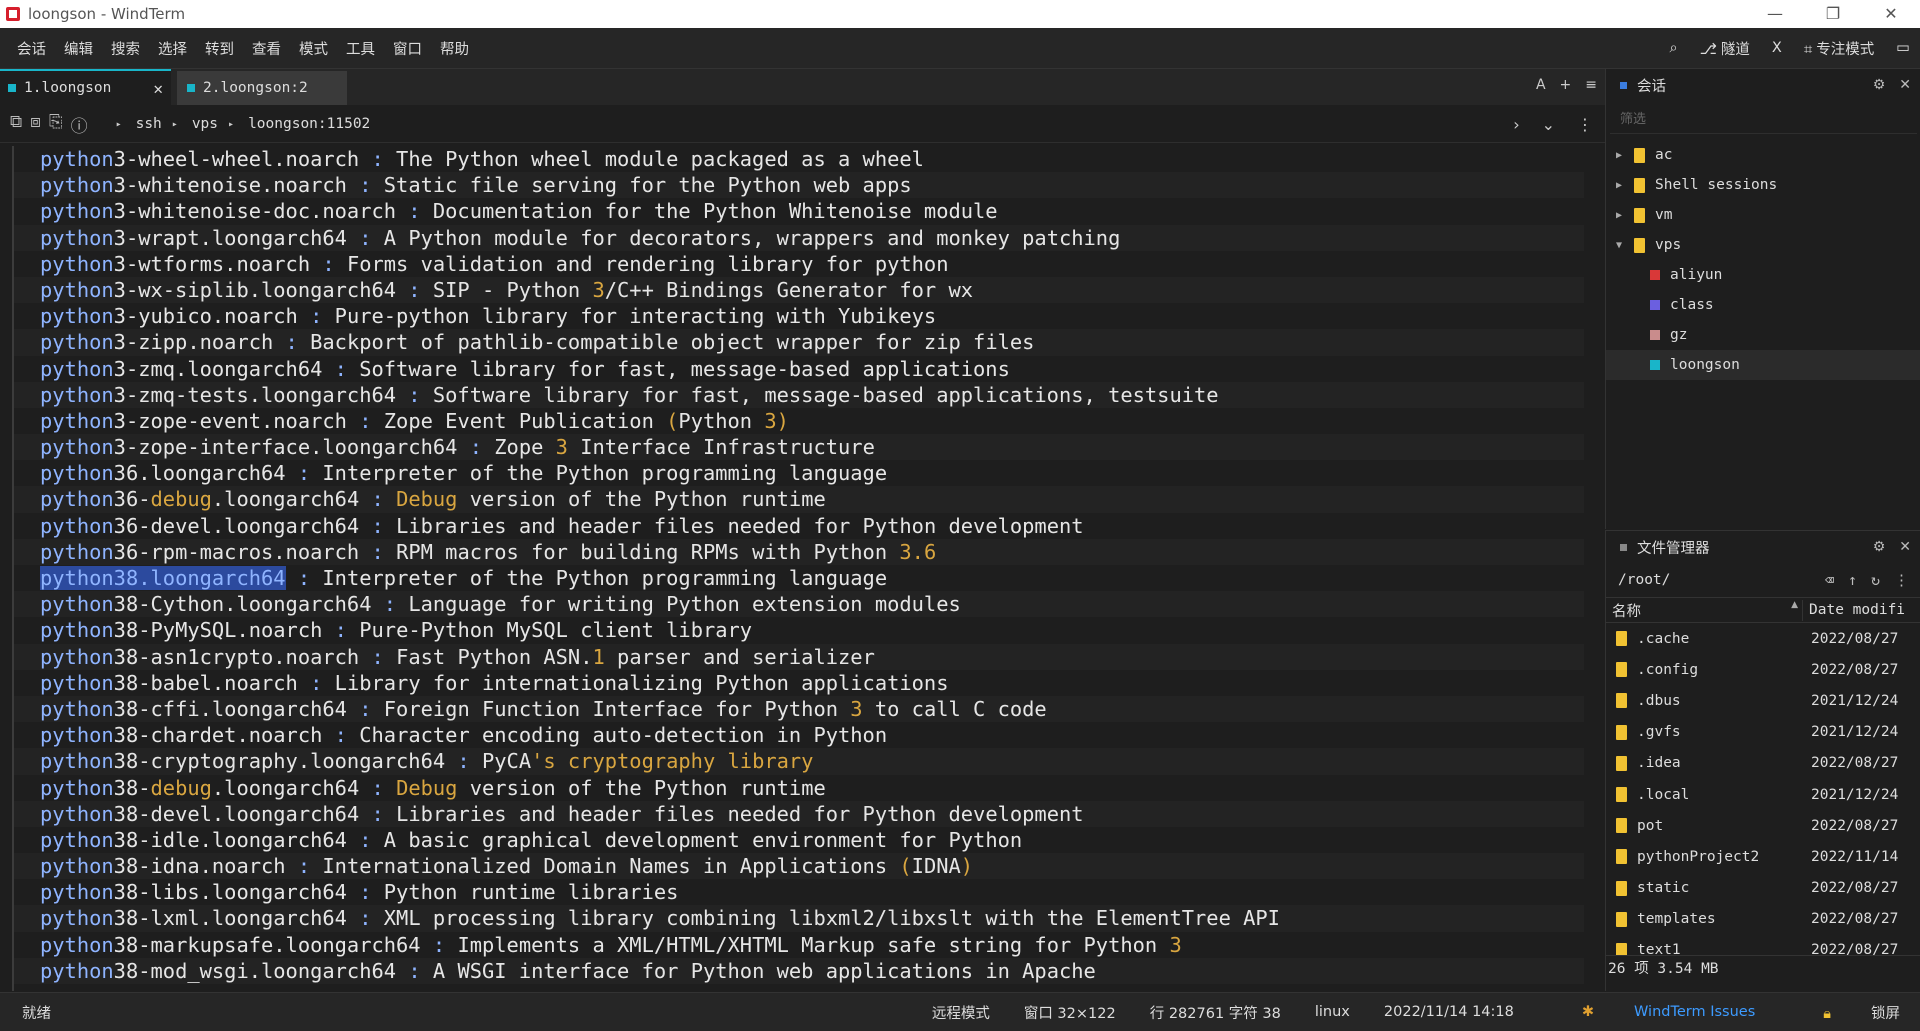  Describe the element at coordinates (1673, 48) in the screenshot. I see `search-icon: ⌕` at that location.